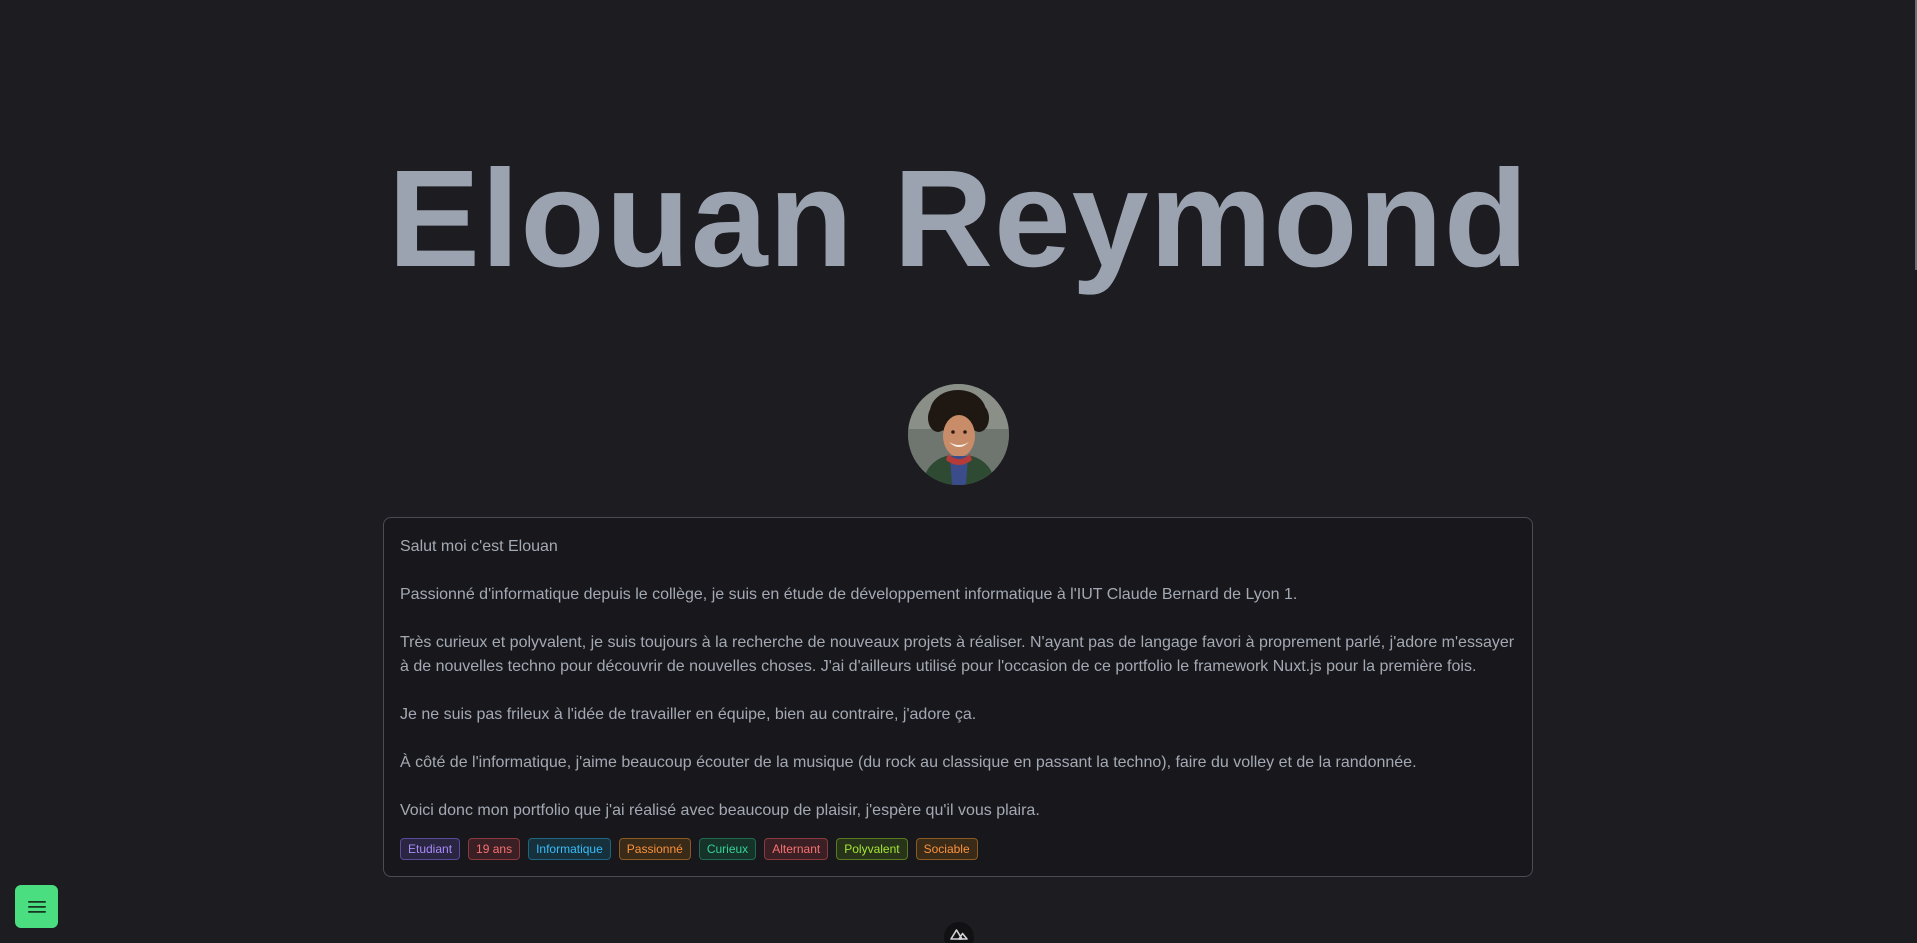 The width and height of the screenshot is (1917, 943). Describe the element at coordinates (479, 546) in the screenshot. I see `about-paragraph: Salut moi c'est Elouan` at that location.